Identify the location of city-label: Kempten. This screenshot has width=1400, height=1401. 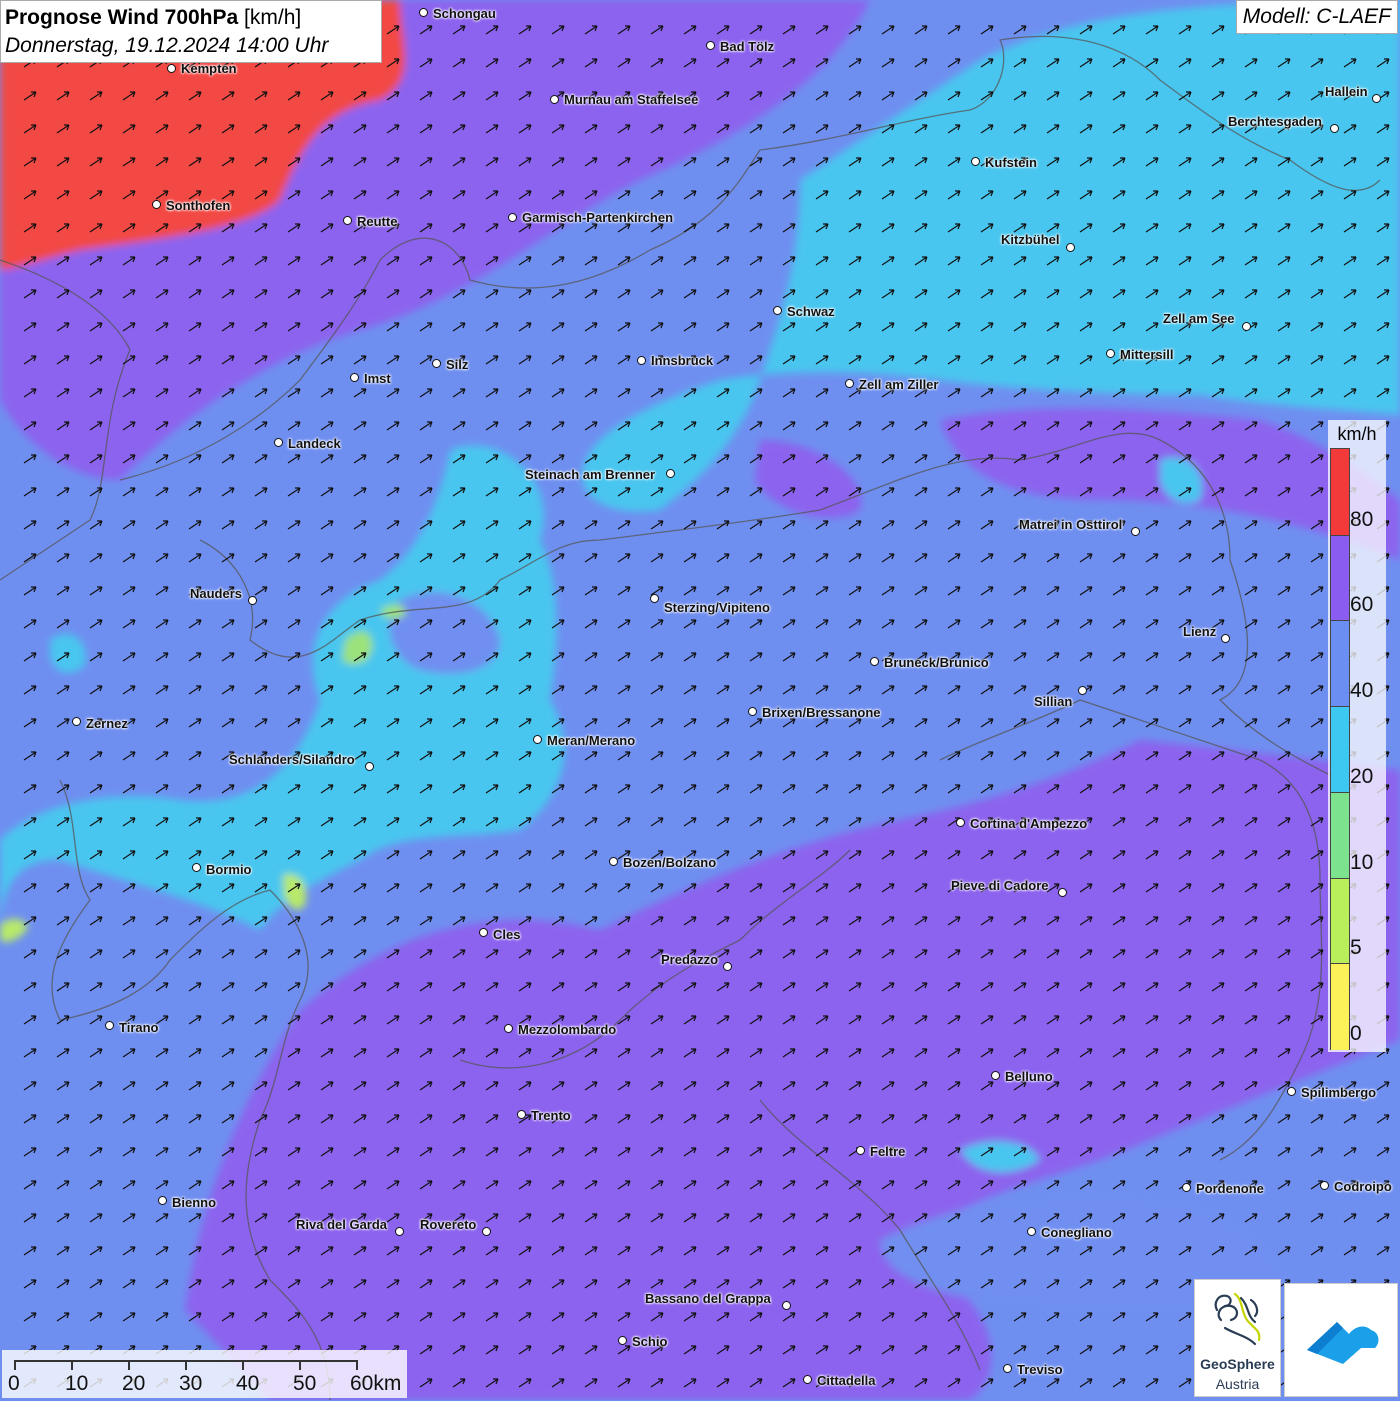
(209, 68).